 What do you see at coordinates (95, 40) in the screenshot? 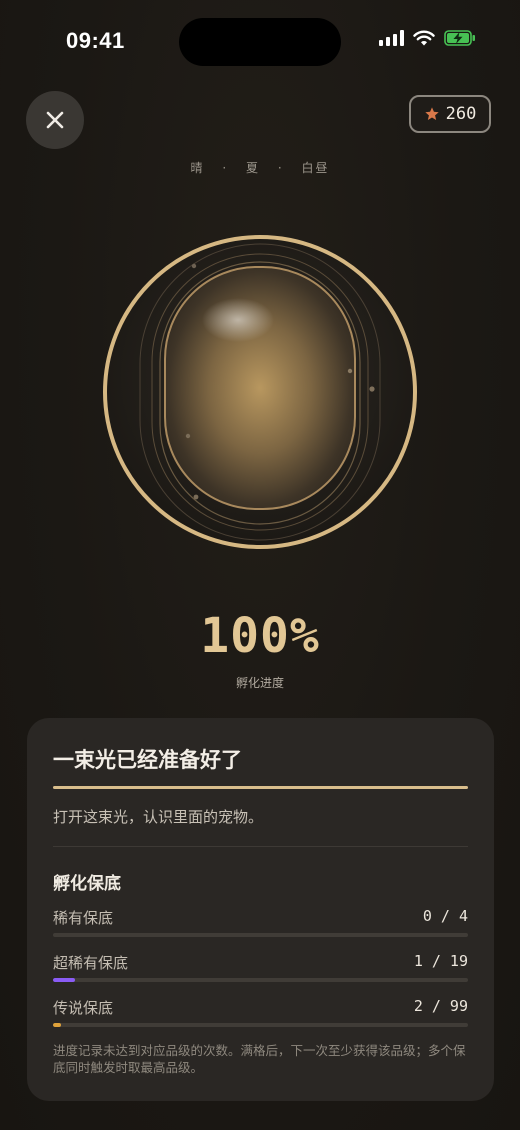
I see `status-time: 09:41` at bounding box center [95, 40].